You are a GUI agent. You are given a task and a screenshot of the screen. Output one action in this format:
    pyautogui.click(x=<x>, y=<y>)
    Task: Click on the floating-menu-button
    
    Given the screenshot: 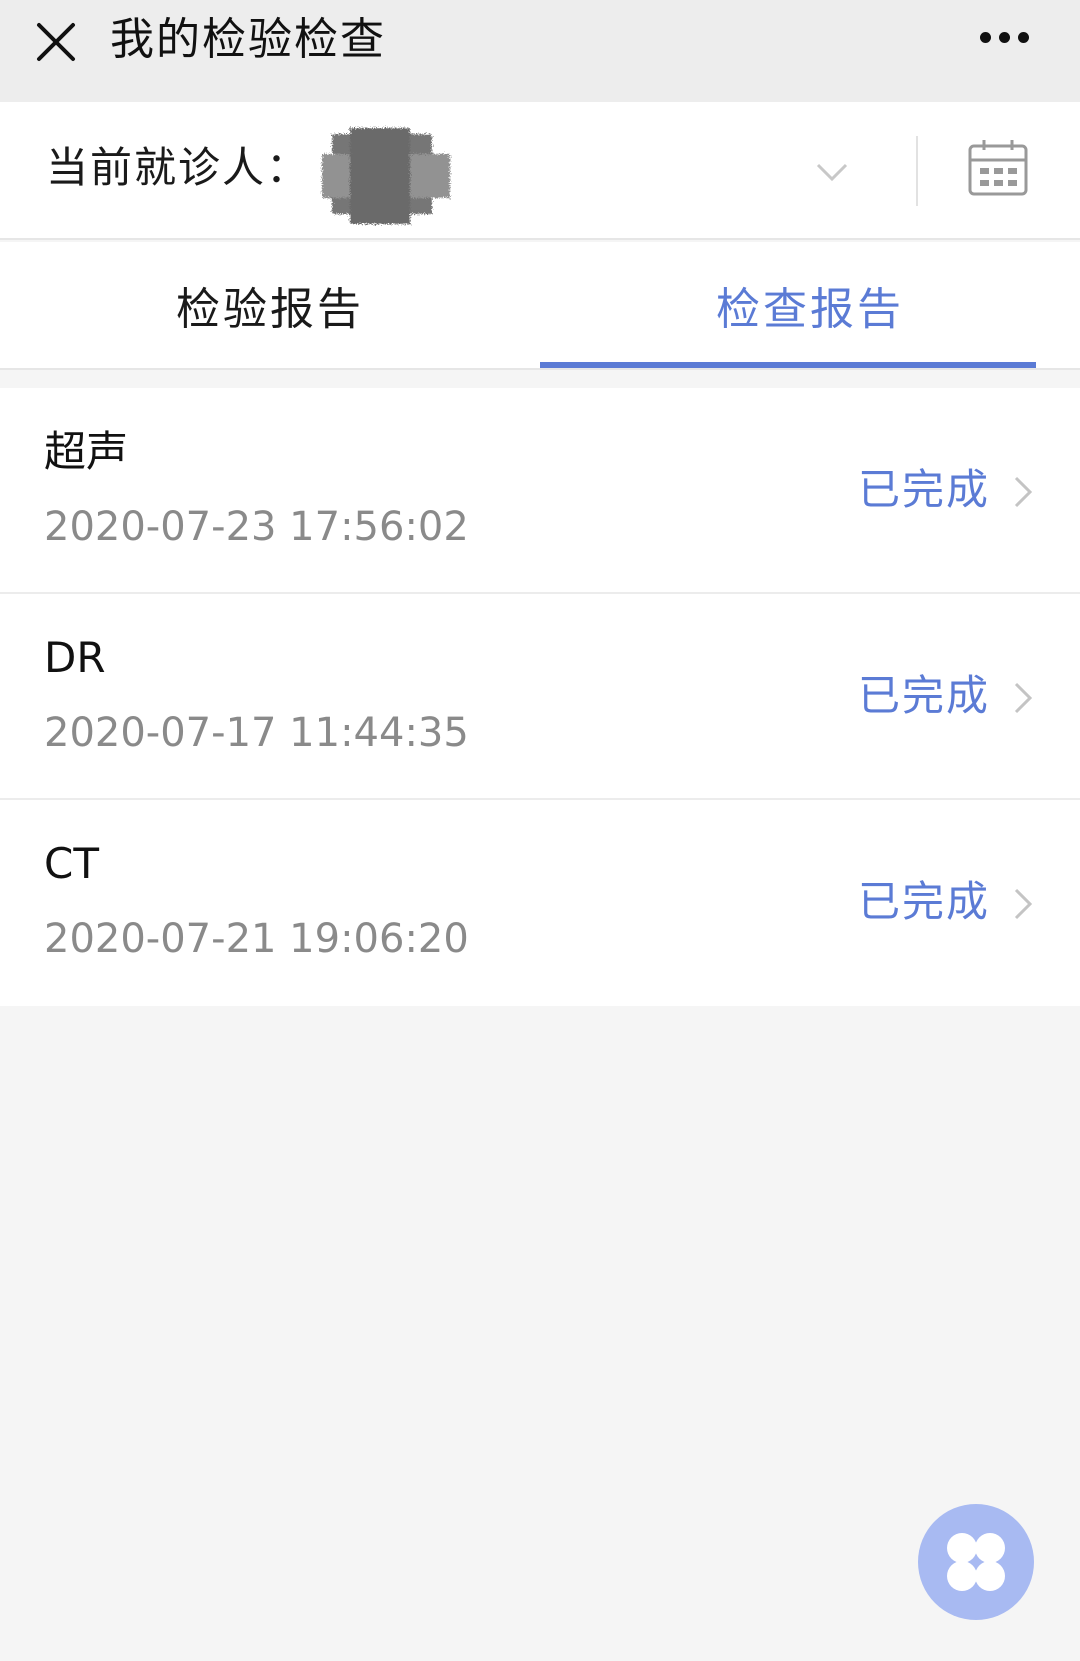 What is the action you would take?
    pyautogui.click(x=976, y=1562)
    